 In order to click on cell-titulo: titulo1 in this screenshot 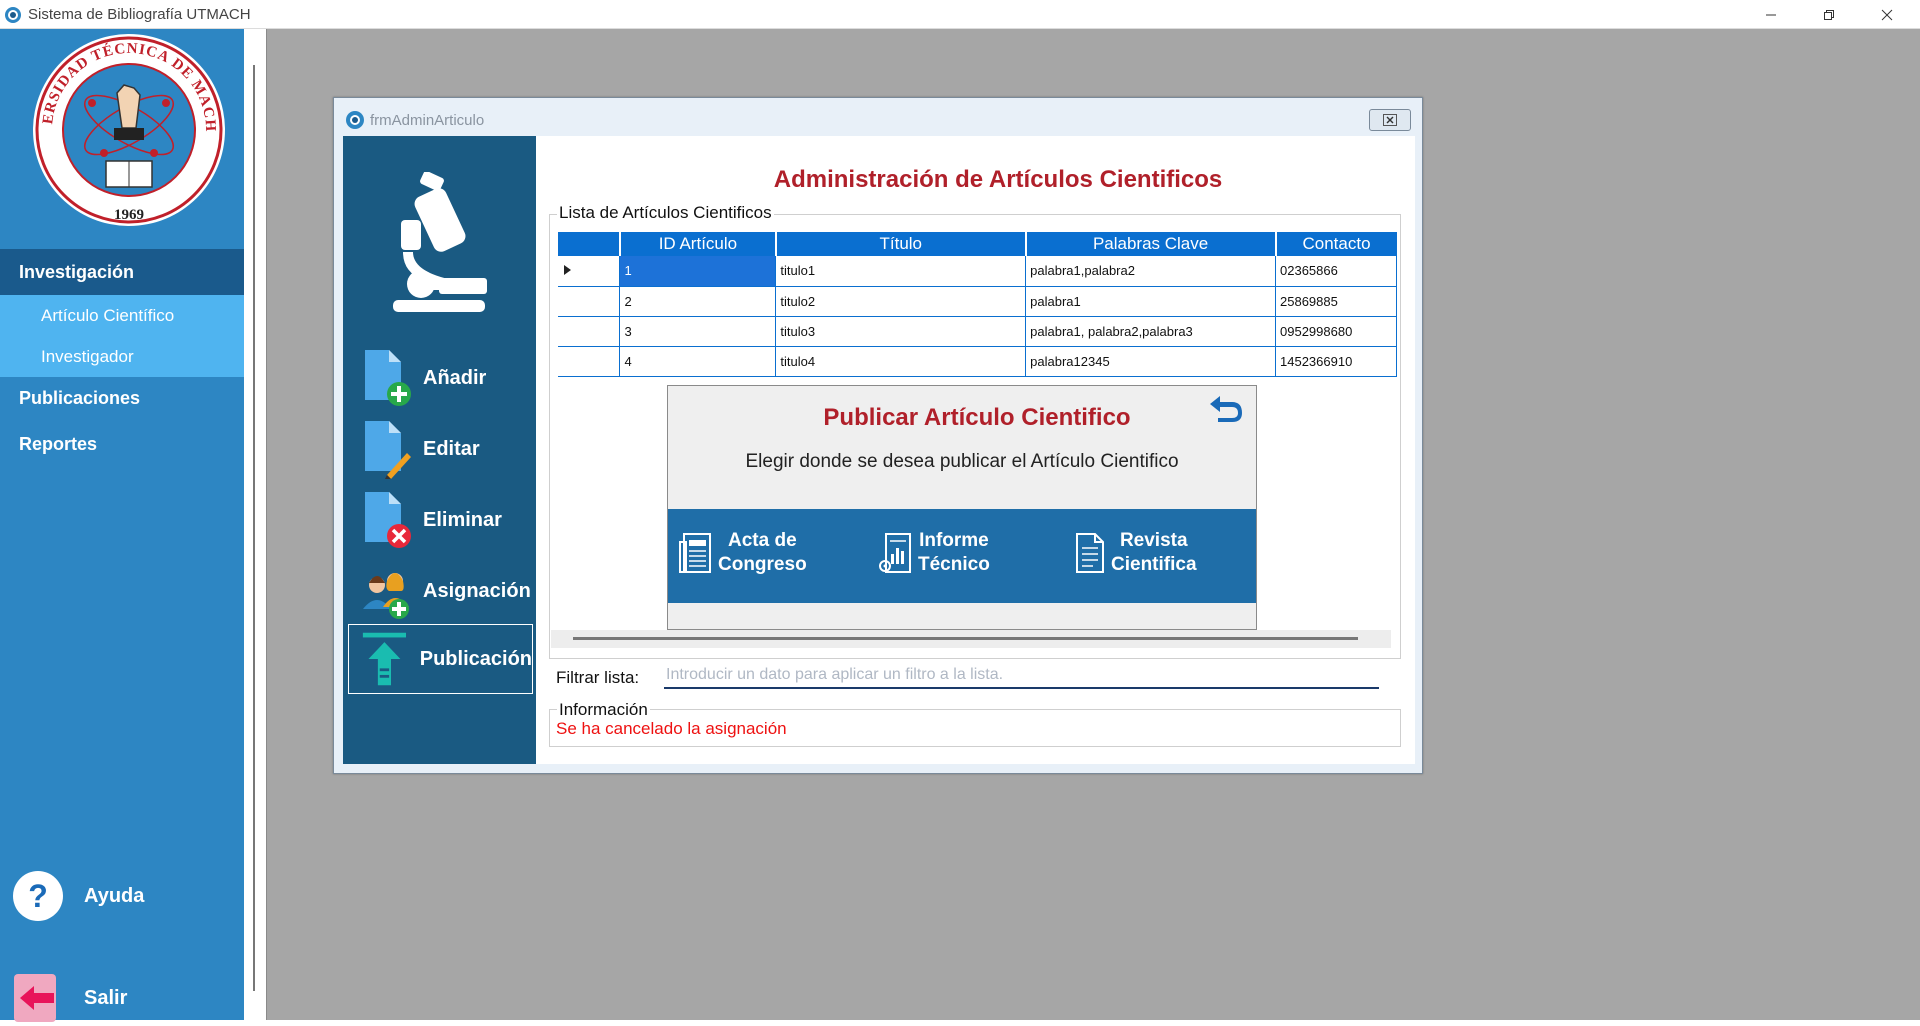, I will do `click(901, 271)`.